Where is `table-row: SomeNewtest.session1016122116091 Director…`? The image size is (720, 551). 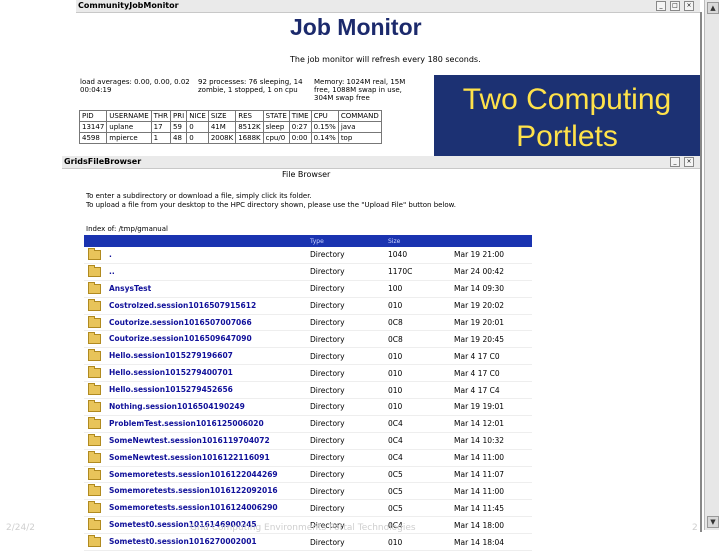 table-row: SomeNewtest.session1016122116091 Director… is located at coordinates (308, 458).